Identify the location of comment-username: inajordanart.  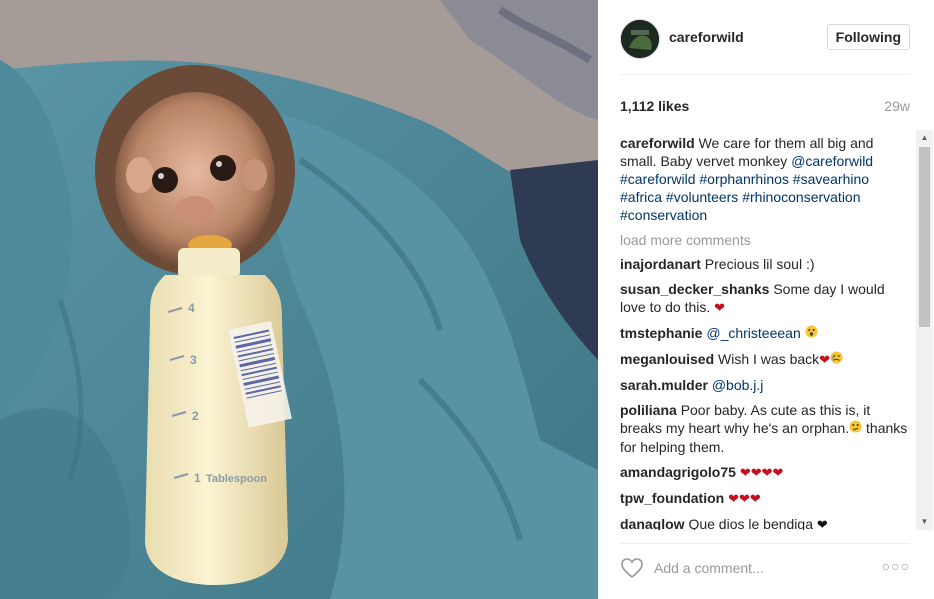
(660, 264).